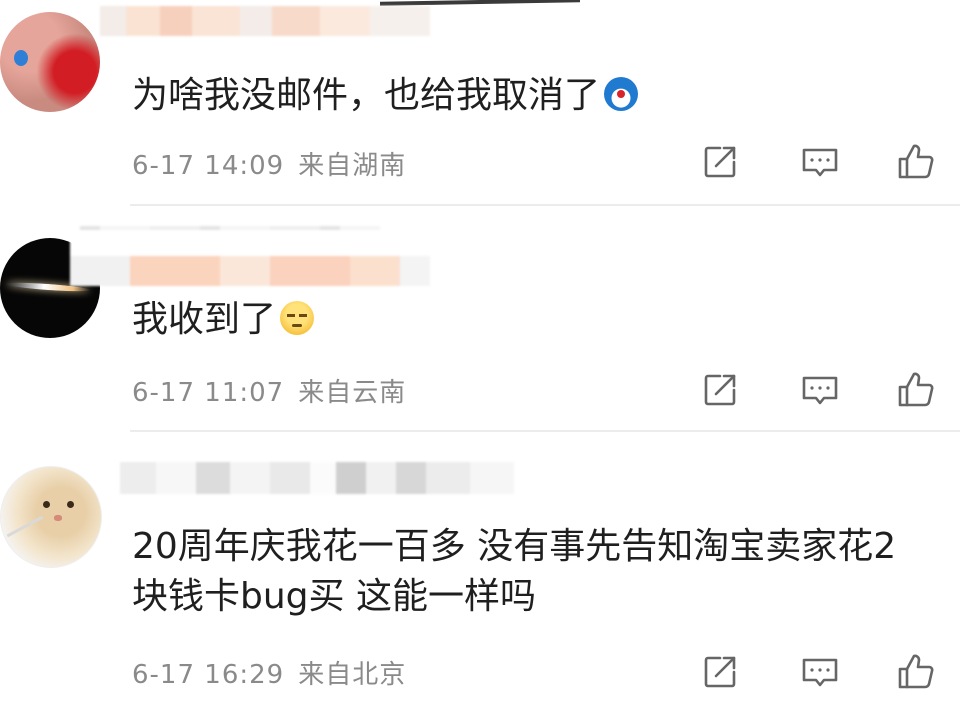 The height and width of the screenshot is (720, 960). What do you see at coordinates (536, 320) in the screenshot?
I see `comment-text: 我收到了` at bounding box center [536, 320].